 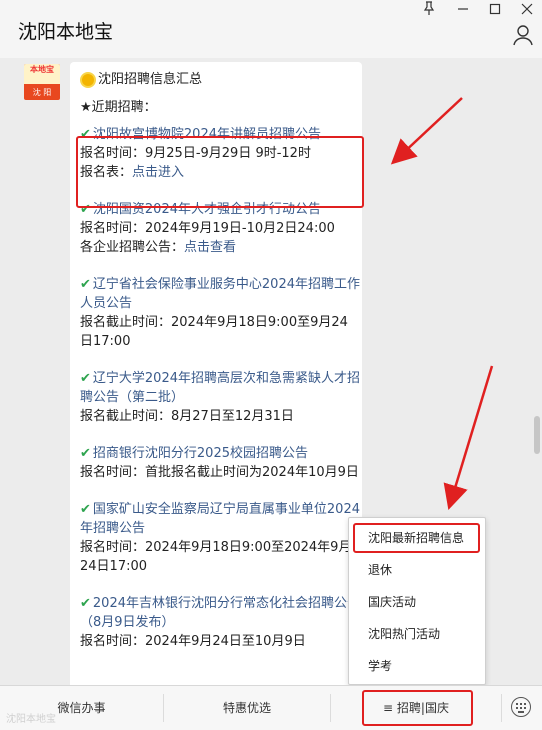 I want to click on title-bar: 沈阳本地宝, so click(x=271, y=29).